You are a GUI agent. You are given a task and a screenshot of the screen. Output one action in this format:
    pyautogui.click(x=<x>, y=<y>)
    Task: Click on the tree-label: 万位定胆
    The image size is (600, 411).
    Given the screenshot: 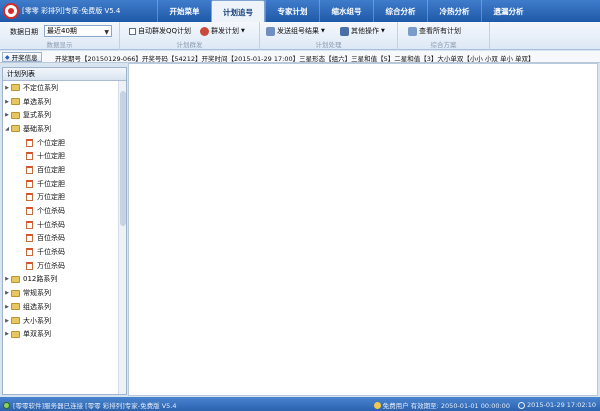 What is the action you would take?
    pyautogui.click(x=51, y=197)
    